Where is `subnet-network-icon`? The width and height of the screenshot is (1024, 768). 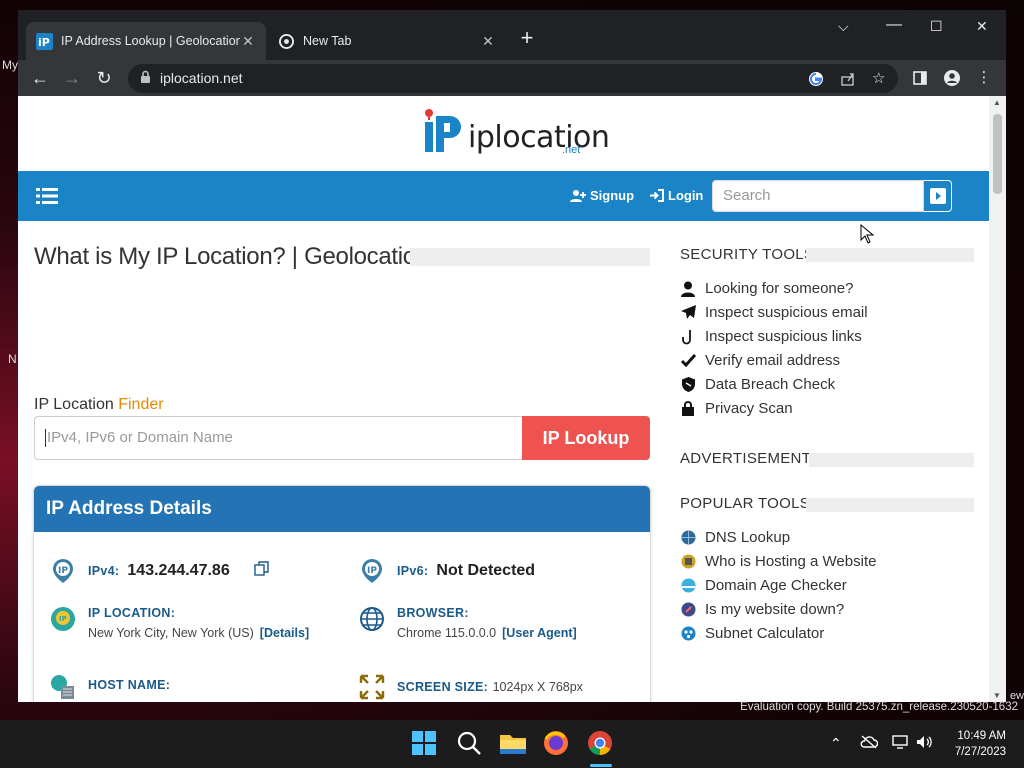 subnet-network-icon is located at coordinates (688, 634).